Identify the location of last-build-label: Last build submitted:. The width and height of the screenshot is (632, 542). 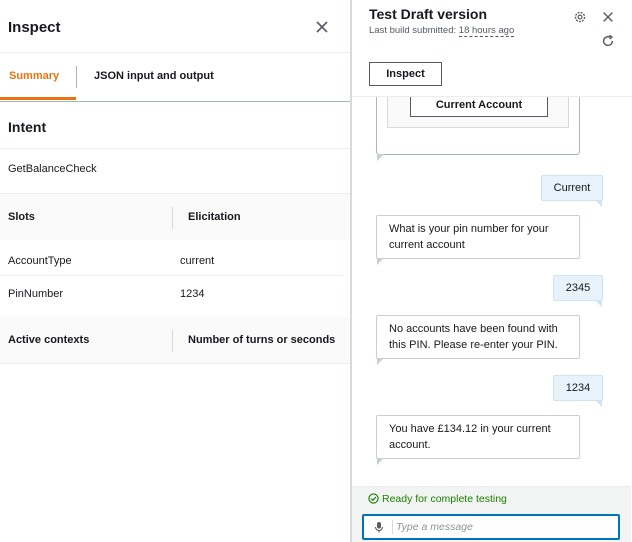
(414, 30).